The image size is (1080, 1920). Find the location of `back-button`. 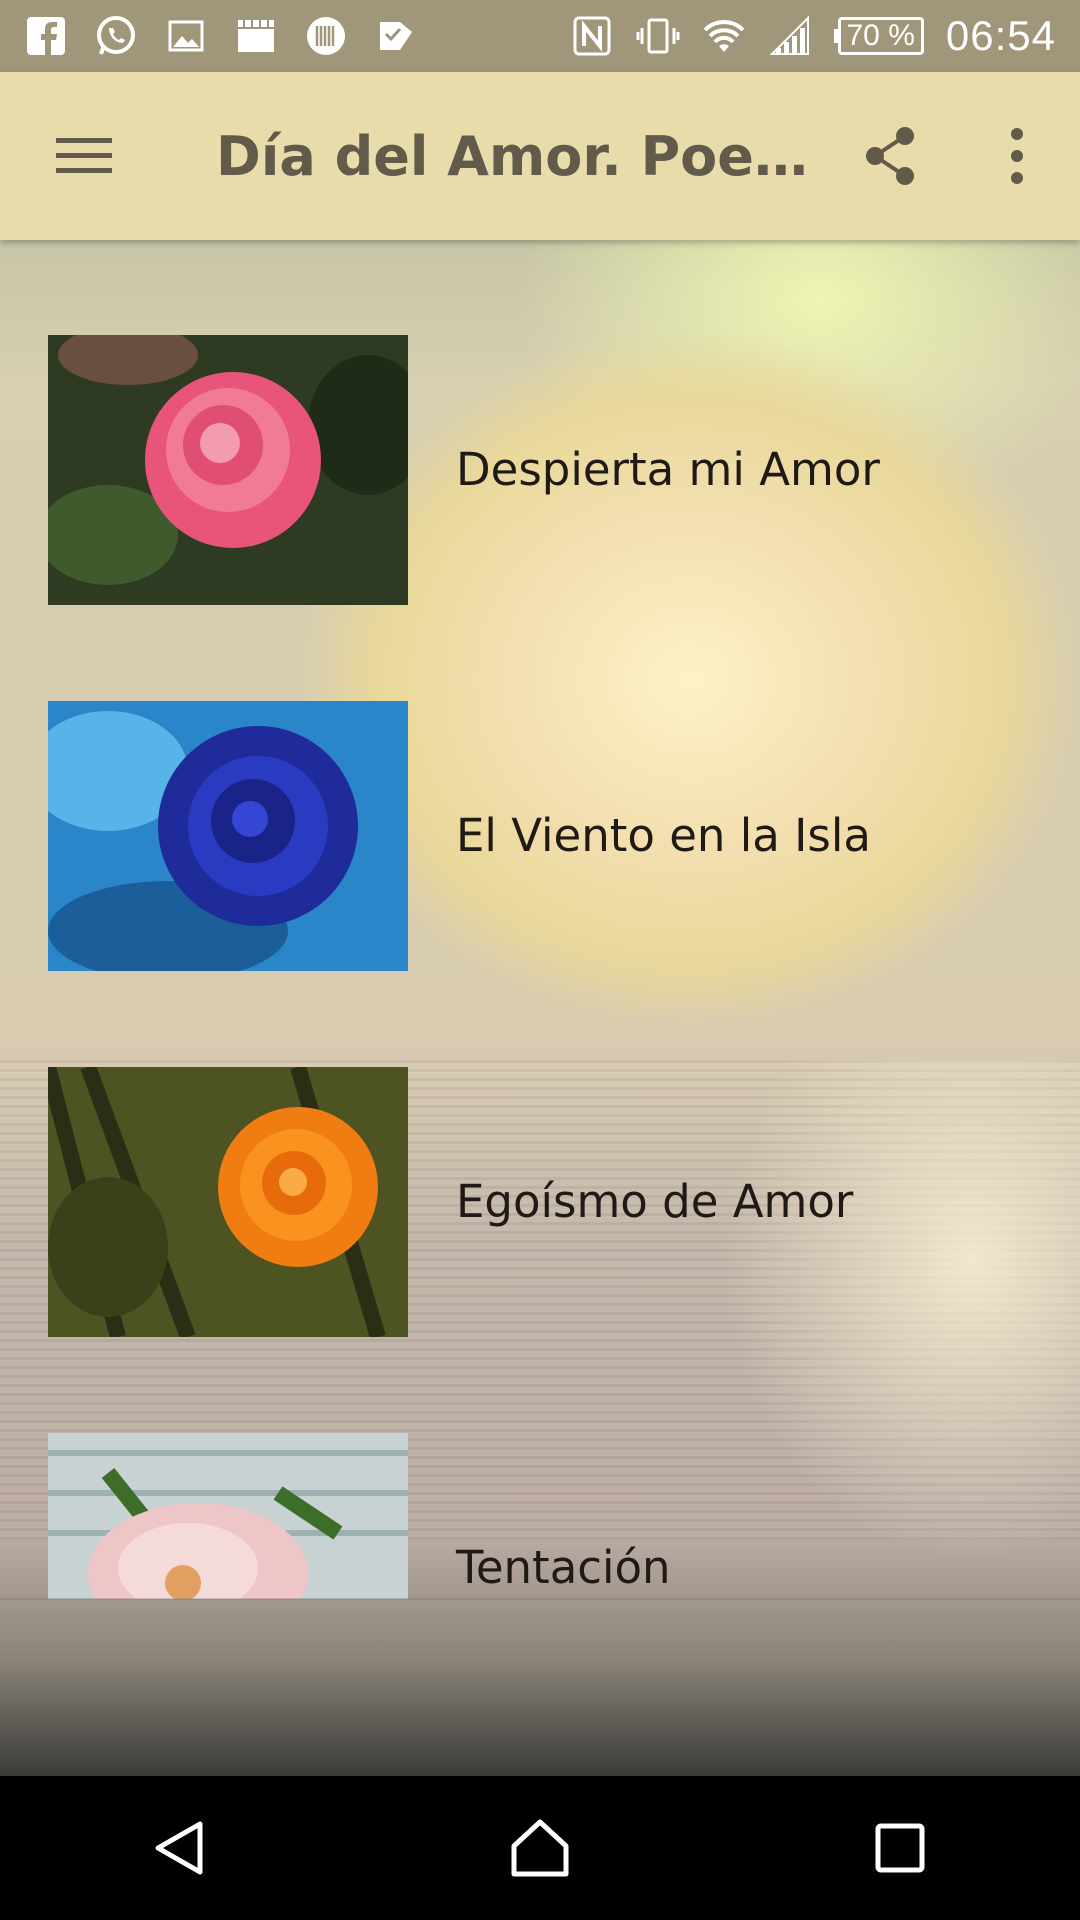

back-button is located at coordinates (180, 1848).